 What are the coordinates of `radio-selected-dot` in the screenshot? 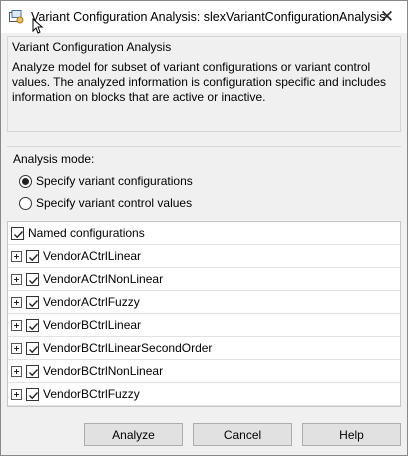 It's located at (25, 181).